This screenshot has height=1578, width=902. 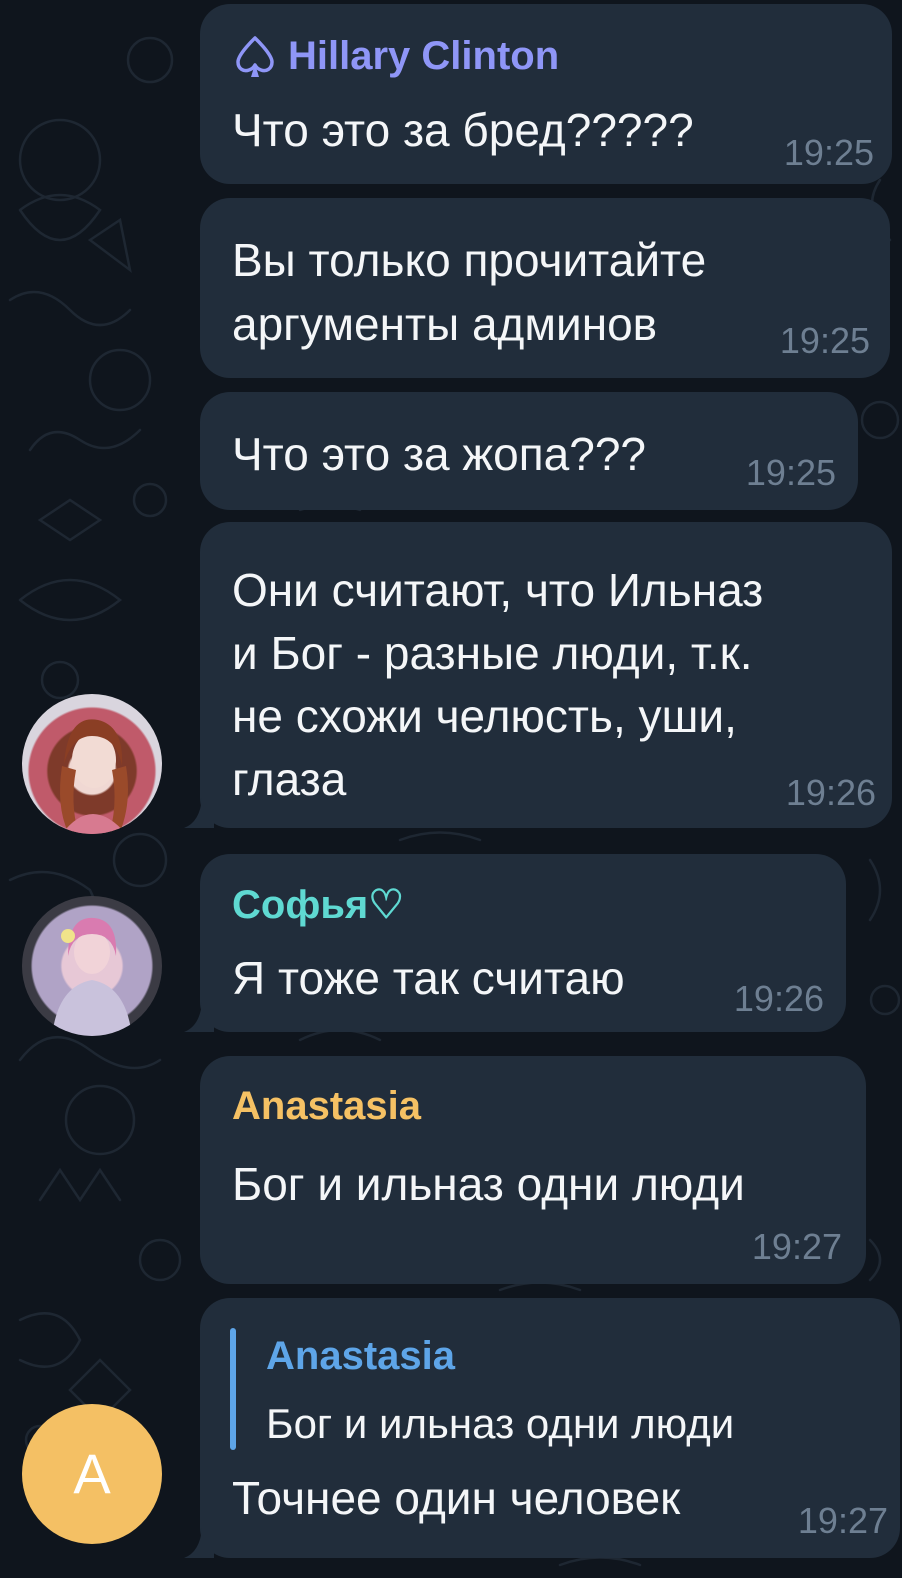 I want to click on message-bubble: Что это за жопа??? 19:25, so click(x=529, y=451).